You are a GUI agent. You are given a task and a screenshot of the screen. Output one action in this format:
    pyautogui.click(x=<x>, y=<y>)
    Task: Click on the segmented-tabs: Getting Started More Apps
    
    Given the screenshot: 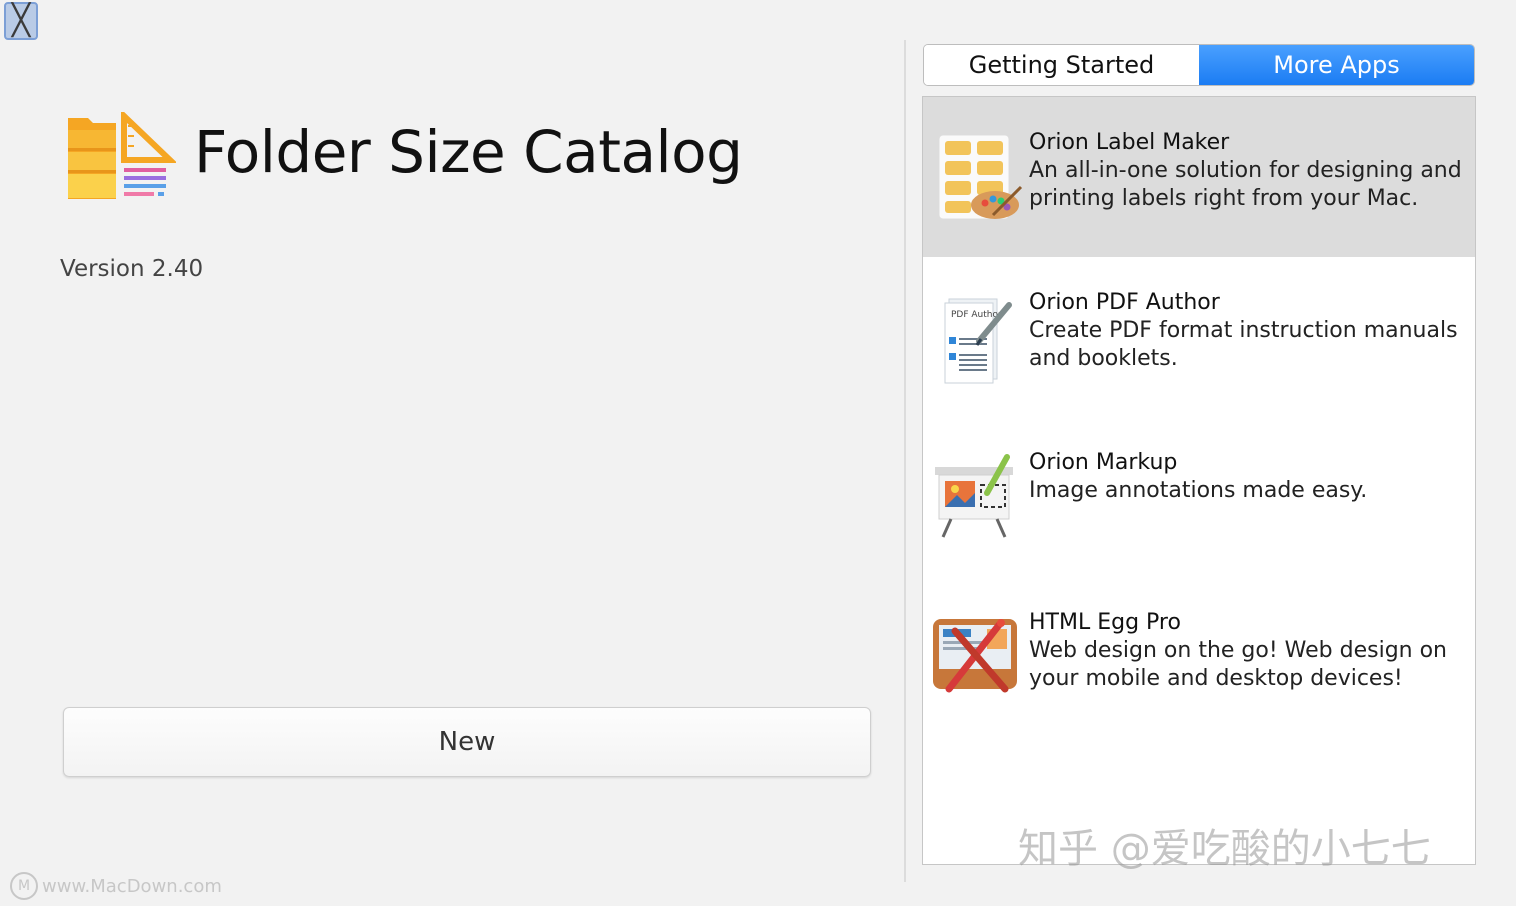 What is the action you would take?
    pyautogui.click(x=1199, y=65)
    